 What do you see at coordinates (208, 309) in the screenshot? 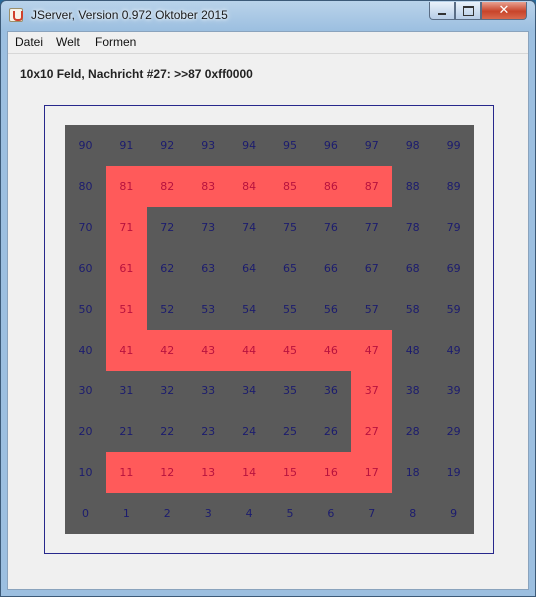
I see `board-cell-53: 53` at bounding box center [208, 309].